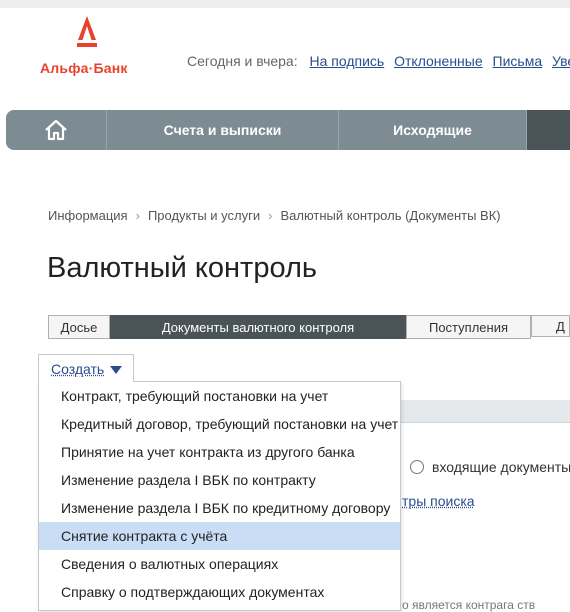 This screenshot has width=570, height=612. I want to click on menu-item-contract: Контракт, требующий постановки на учет, so click(219, 396).